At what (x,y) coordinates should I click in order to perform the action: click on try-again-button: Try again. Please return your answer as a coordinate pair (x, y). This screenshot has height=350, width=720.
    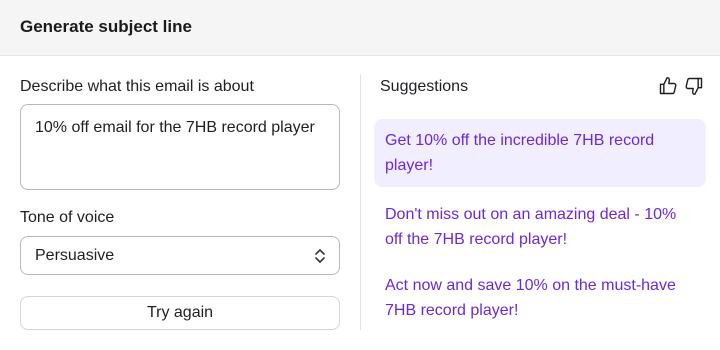
    Looking at the image, I should click on (180, 313).